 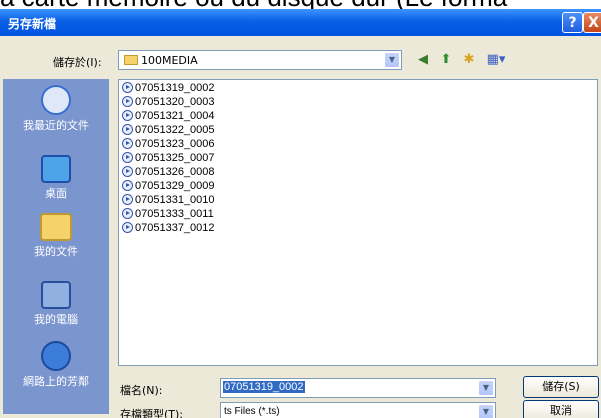 I want to click on place-my-computer: 我的電腦, so click(x=56, y=304).